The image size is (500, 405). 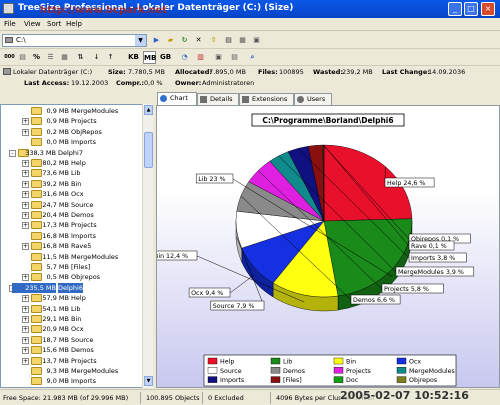 I want to click on export-icon: ▦, so click(x=242, y=40).